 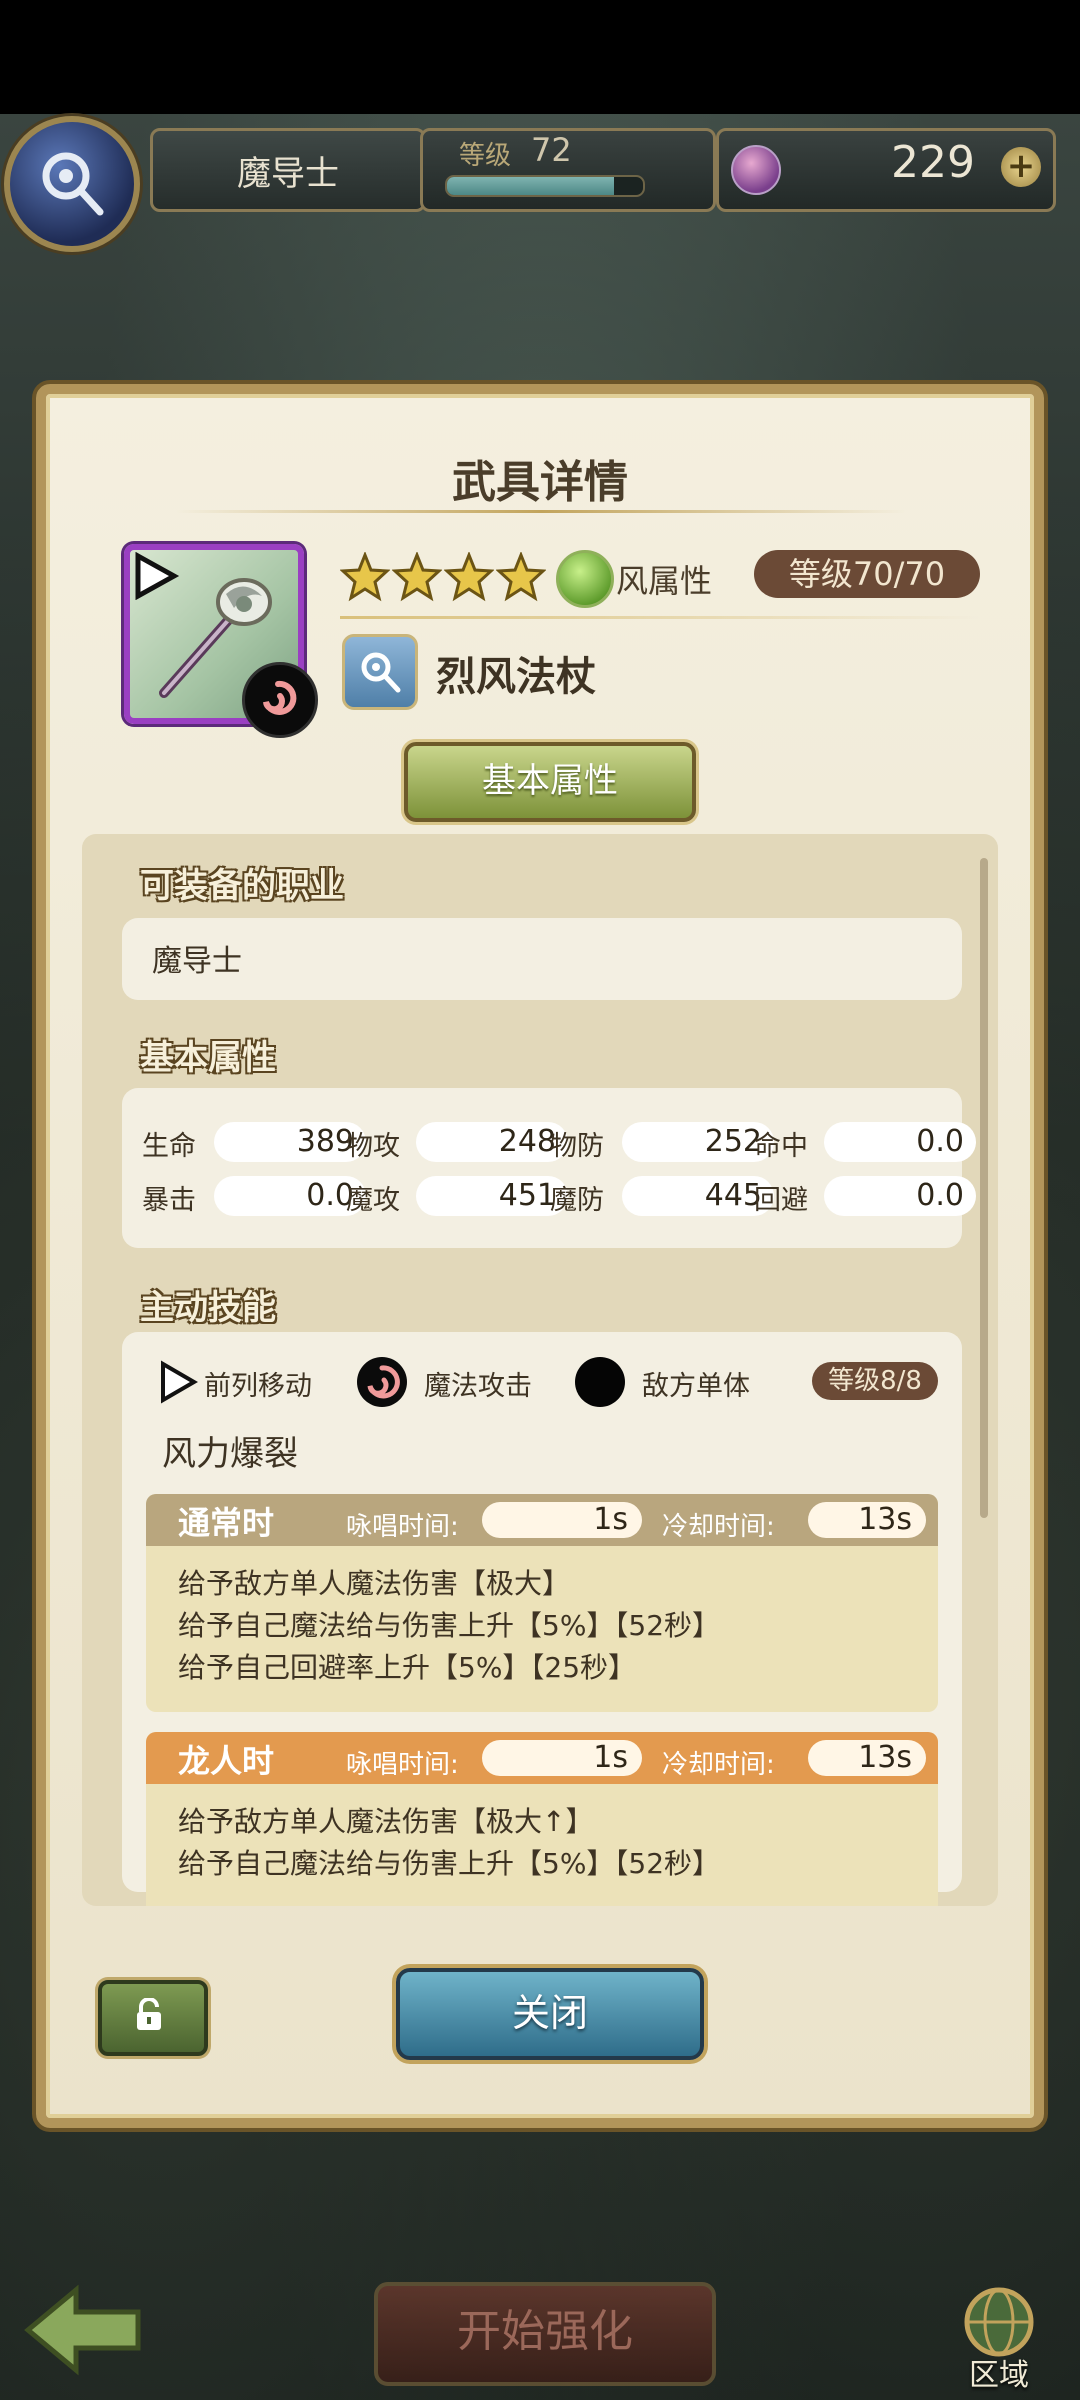 What do you see at coordinates (541, 511) in the screenshot?
I see `title-divider` at bounding box center [541, 511].